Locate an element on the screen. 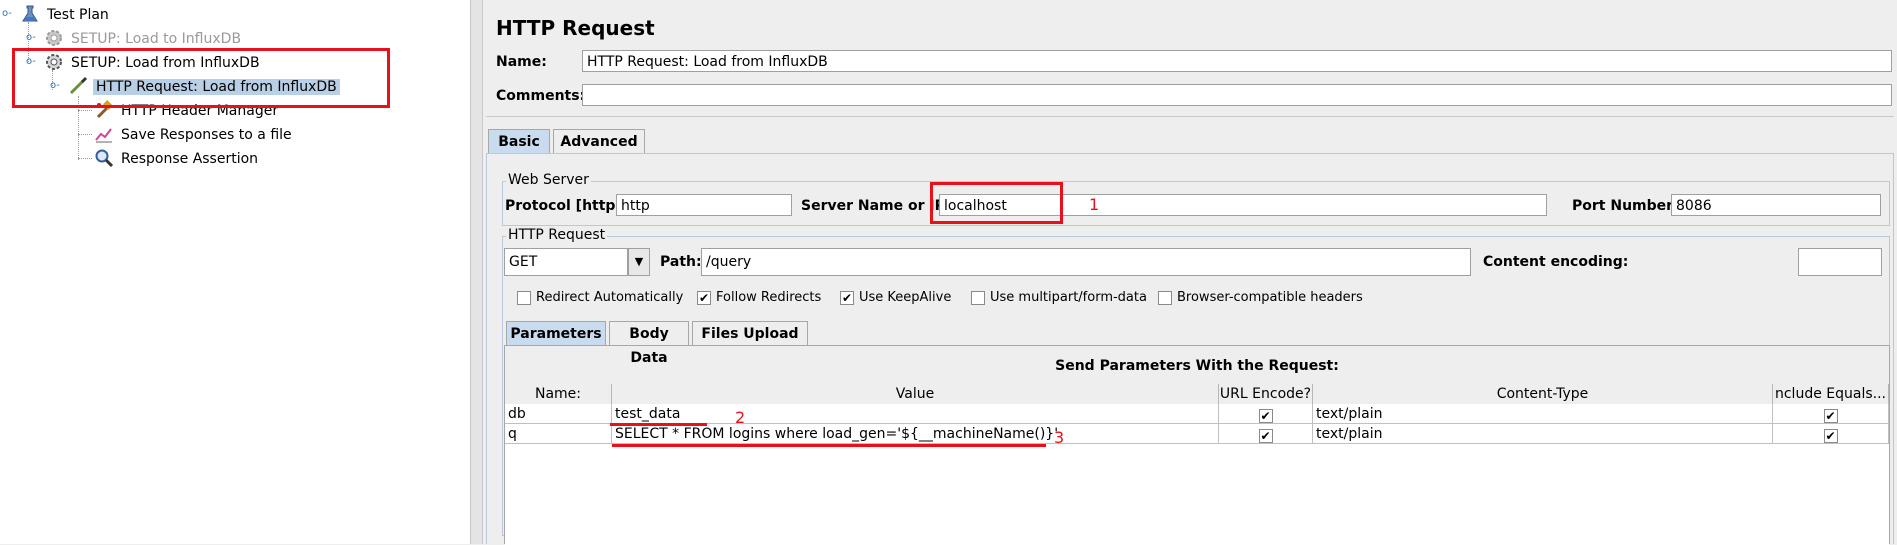 The image size is (1897, 545). flask-icon is located at coordinates (30, 14).